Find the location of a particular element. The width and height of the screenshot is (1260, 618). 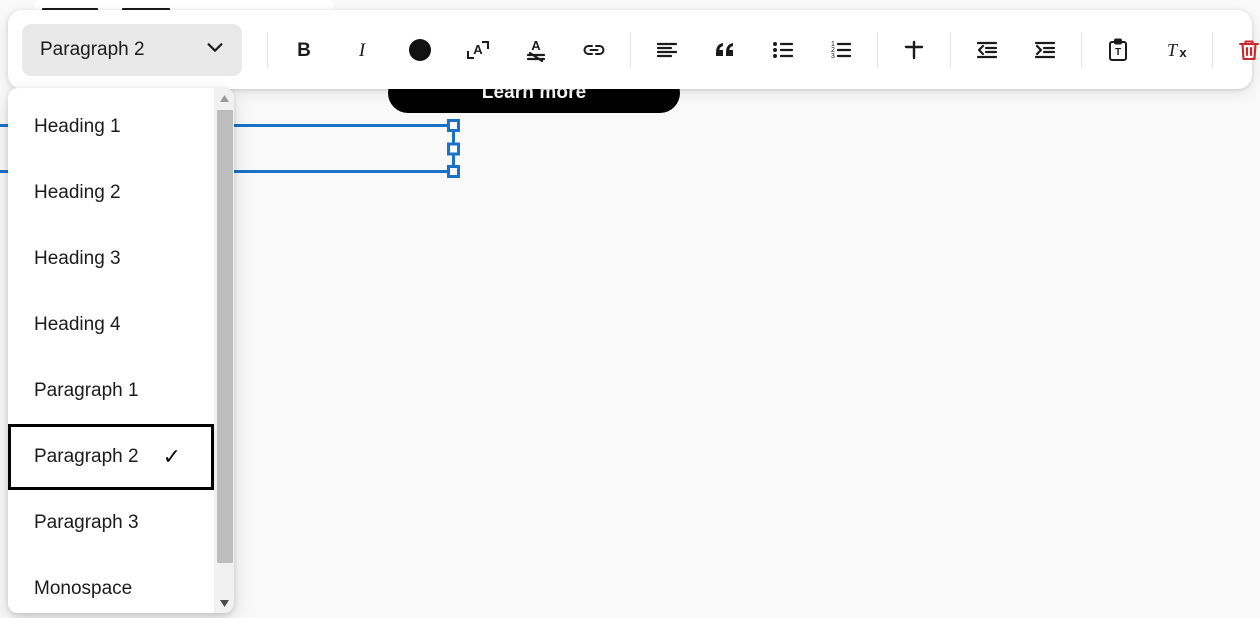

toolbar-group-text-format: B I A A is located at coordinates (449, 50).